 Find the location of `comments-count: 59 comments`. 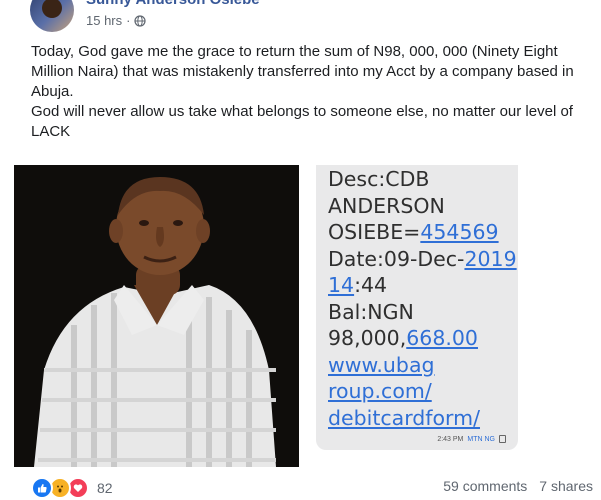

comments-count: 59 comments is located at coordinates (485, 486).